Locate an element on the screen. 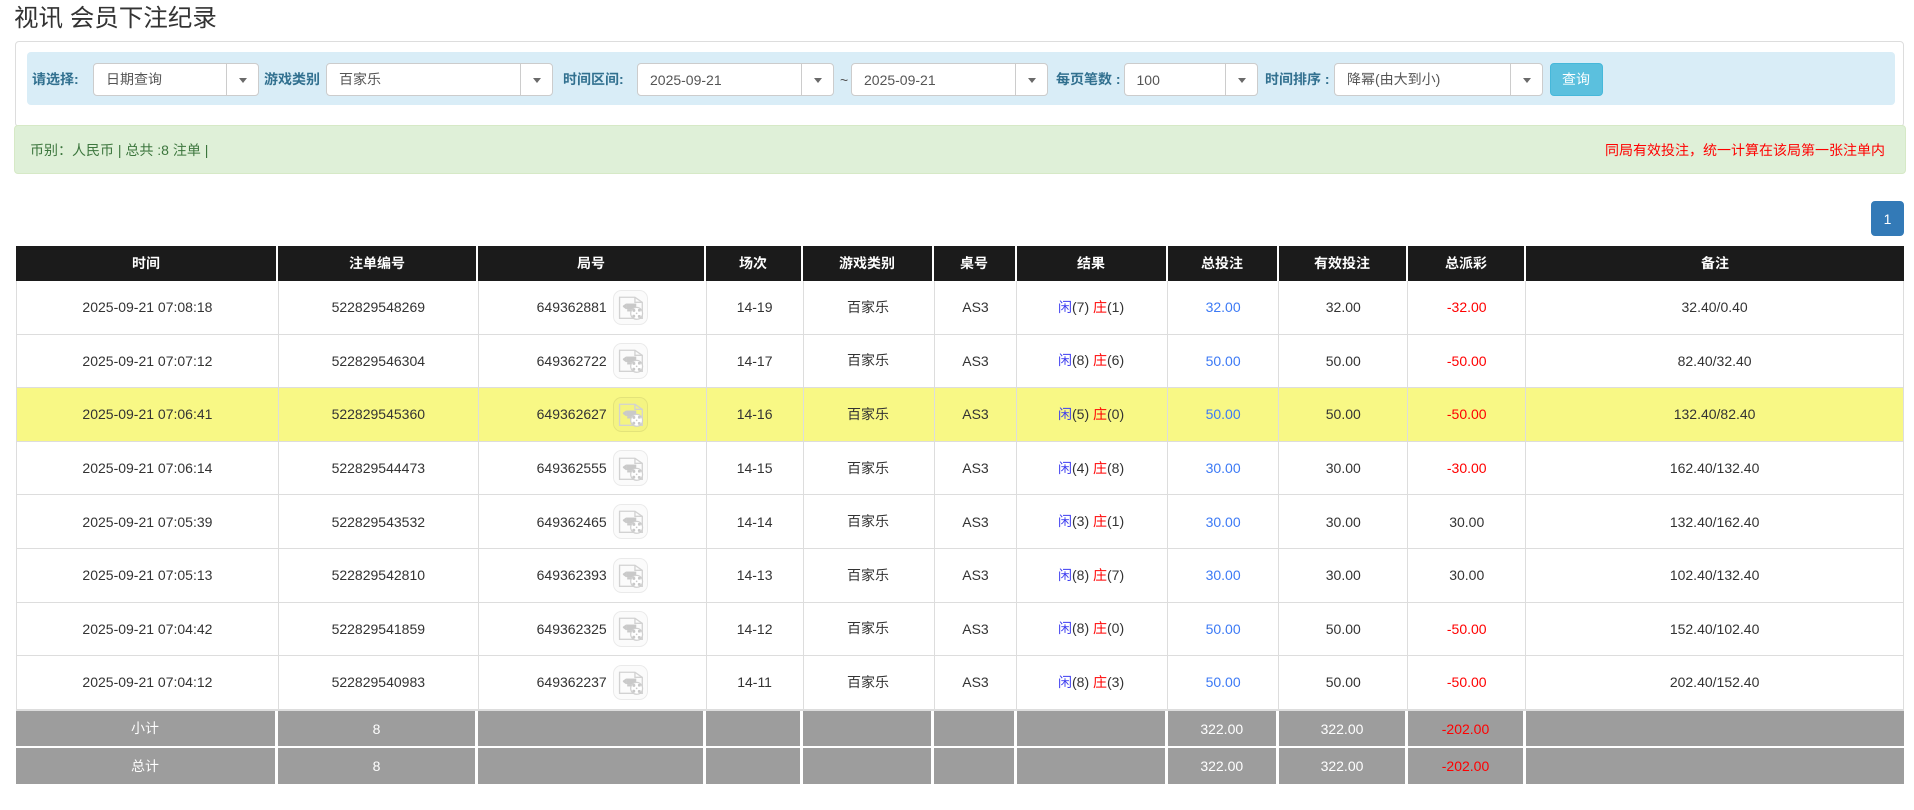 Image resolution: width=1914 pixels, height=810 pixels. svg-text: (6) is located at coordinates (1115, 360).